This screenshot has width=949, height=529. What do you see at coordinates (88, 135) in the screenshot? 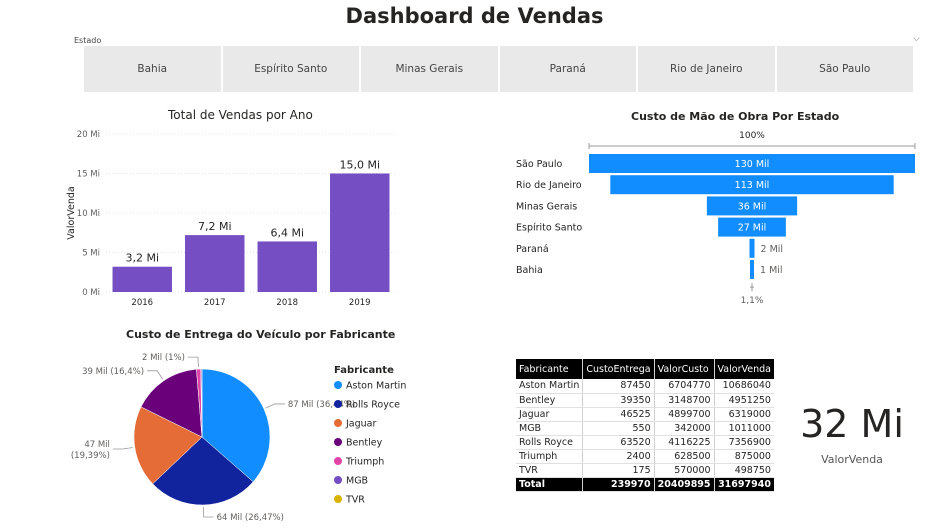
I see `y-tick-label: 20 Mi` at bounding box center [88, 135].